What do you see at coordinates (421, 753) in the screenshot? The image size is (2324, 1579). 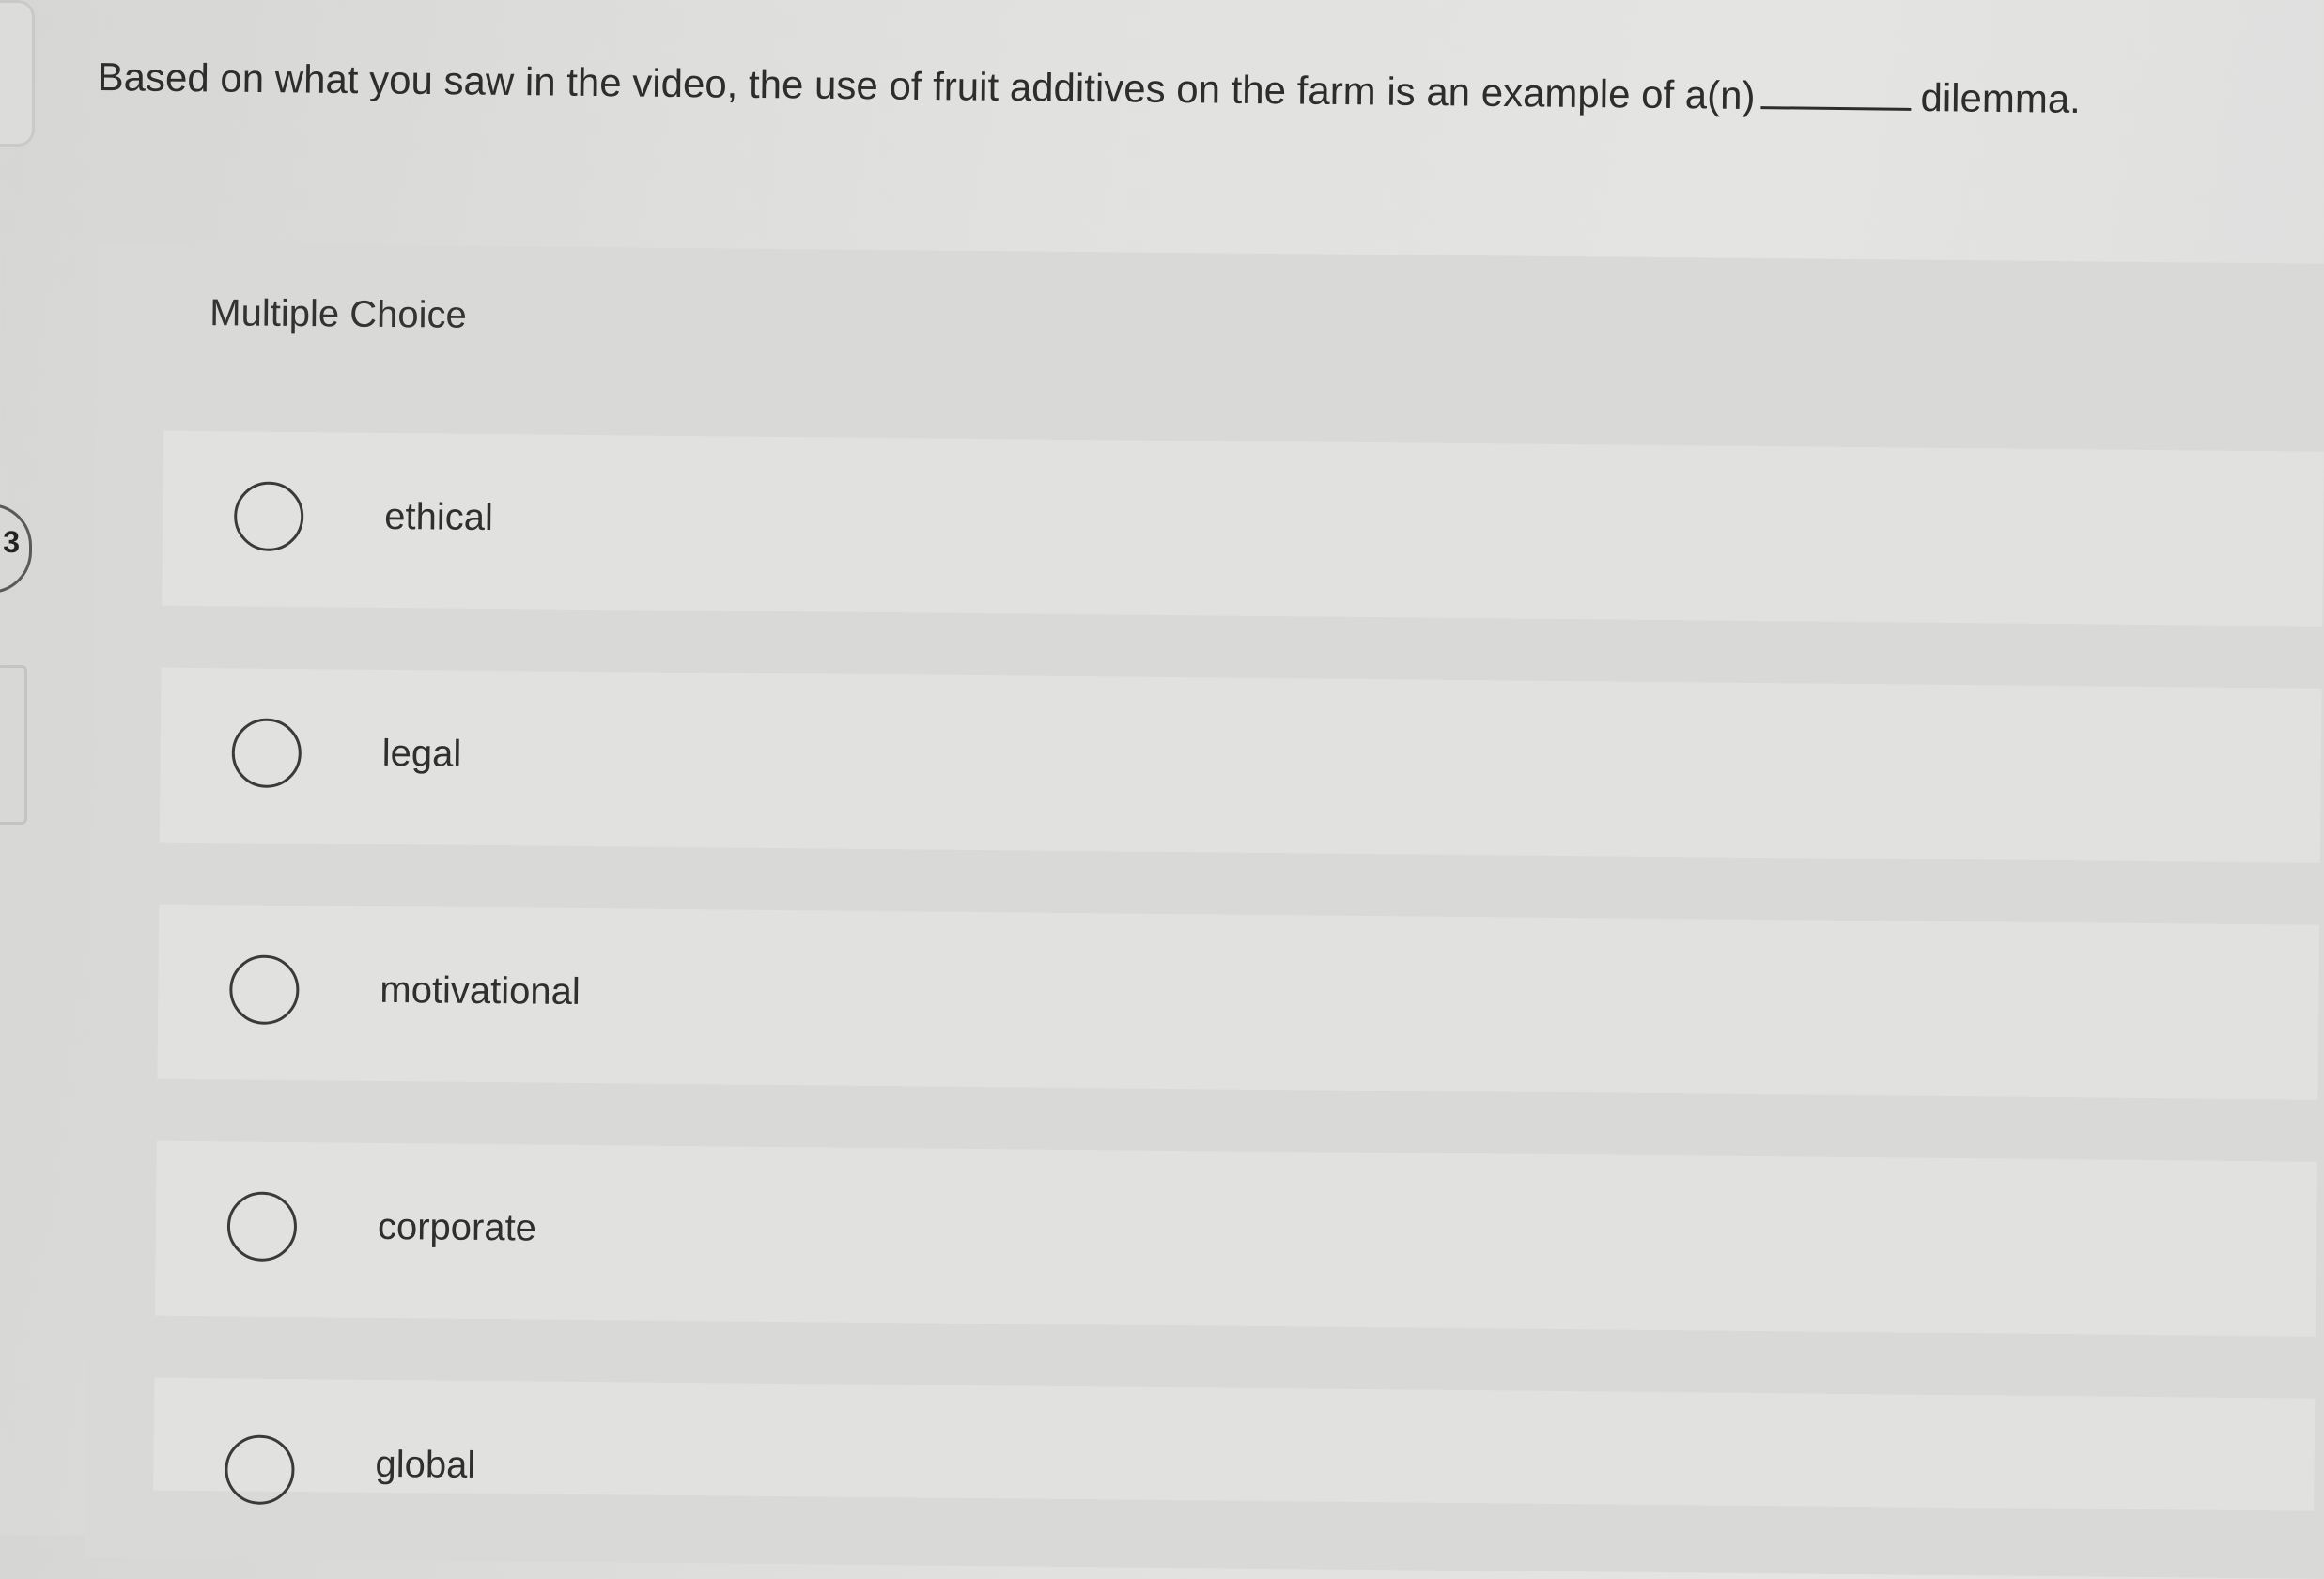 I see `option-label: legal` at bounding box center [421, 753].